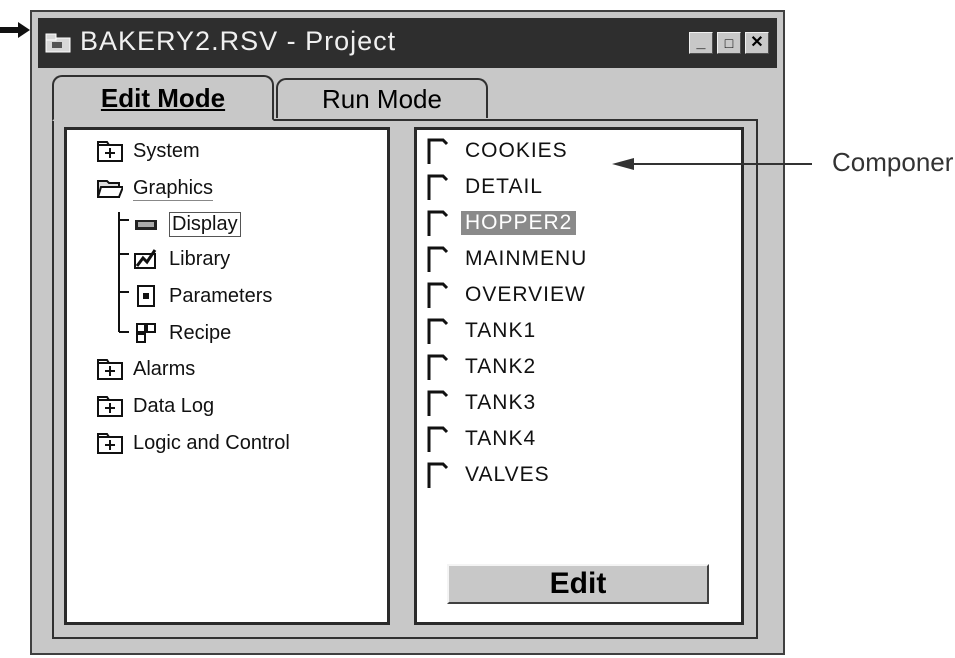 Image resolution: width=955 pixels, height=658 pixels. What do you see at coordinates (501, 438) in the screenshot?
I see `component-item-label: TANK4` at bounding box center [501, 438].